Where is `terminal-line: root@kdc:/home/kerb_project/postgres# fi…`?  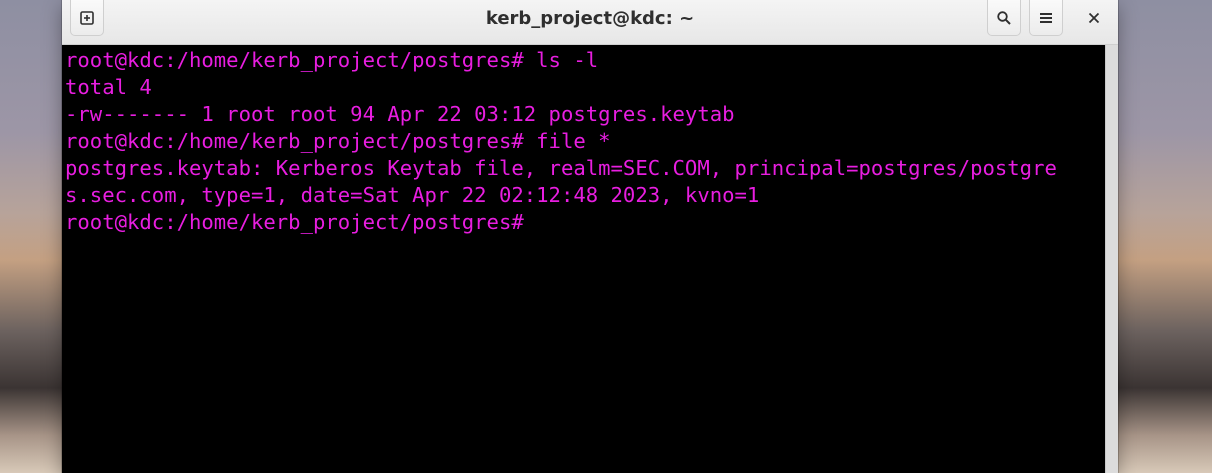 terminal-line: root@kdc:/home/kerb_project/postgres# fi… is located at coordinates (338, 141).